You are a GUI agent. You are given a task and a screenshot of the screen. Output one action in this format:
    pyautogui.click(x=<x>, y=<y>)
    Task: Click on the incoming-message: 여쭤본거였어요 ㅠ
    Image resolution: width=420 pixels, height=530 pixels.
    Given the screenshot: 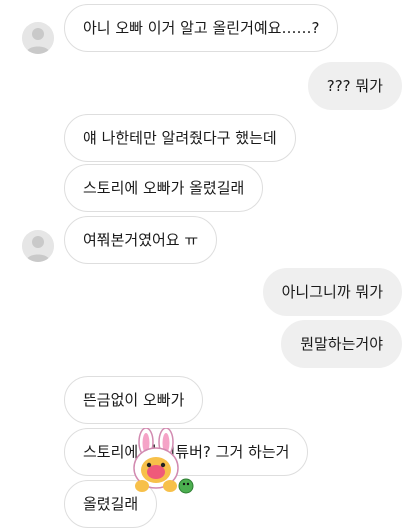 What is the action you would take?
    pyautogui.click(x=141, y=240)
    